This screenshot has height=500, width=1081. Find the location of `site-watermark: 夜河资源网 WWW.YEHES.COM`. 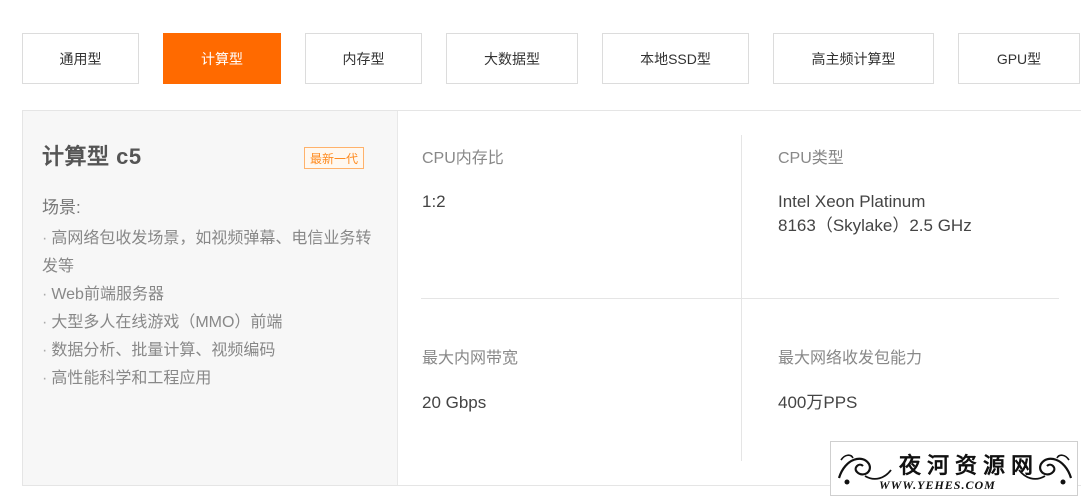

site-watermark: 夜河资源网 WWW.YEHES.COM is located at coordinates (954, 468).